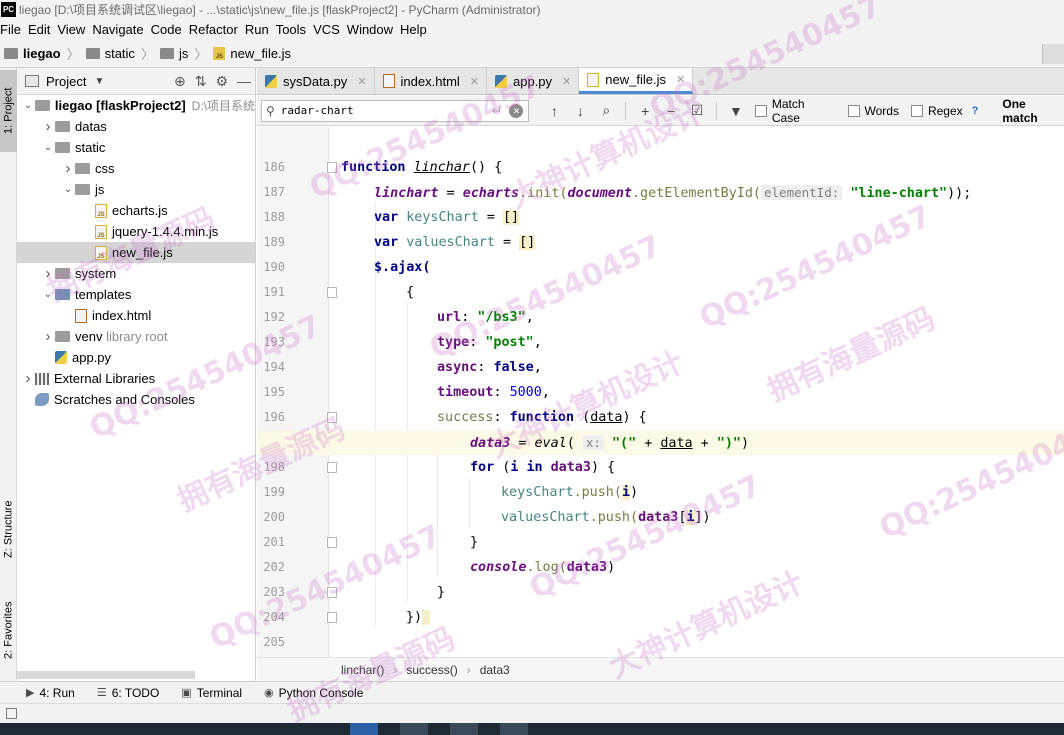  I want to click on add-selection-icon: +, so click(645, 111).